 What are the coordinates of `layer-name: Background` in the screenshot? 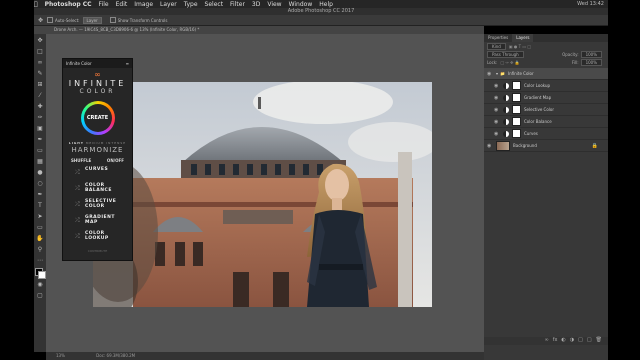 It's located at (525, 145).